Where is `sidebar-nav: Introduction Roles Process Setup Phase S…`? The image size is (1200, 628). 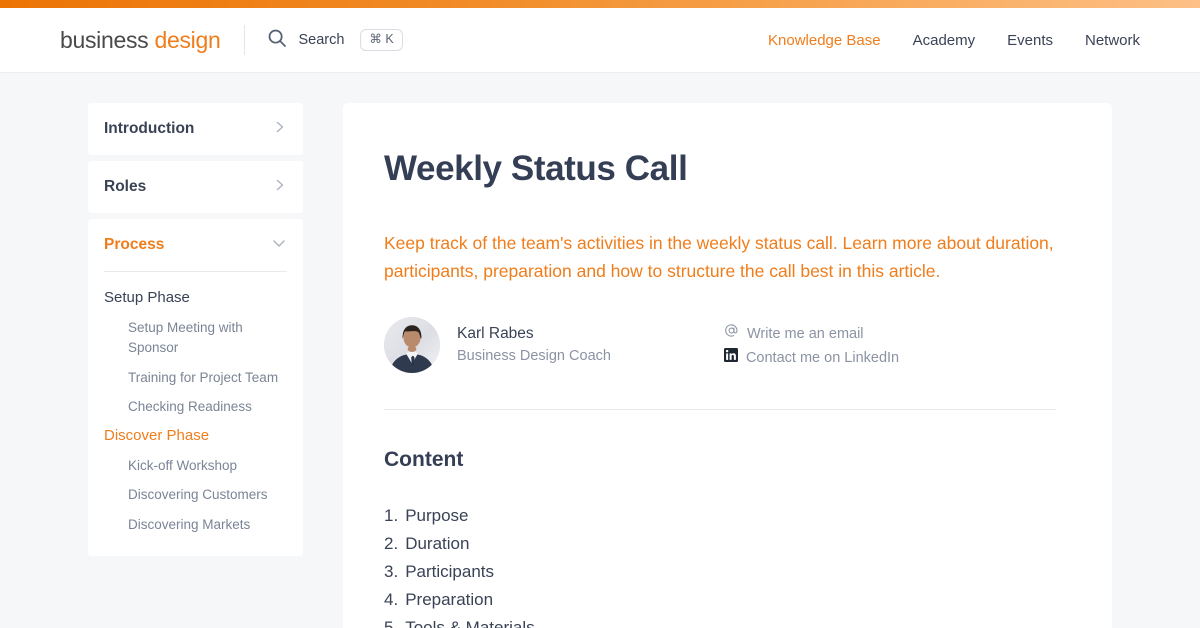
sidebar-nav: Introduction Roles Process Setup Phase S… is located at coordinates (195, 329).